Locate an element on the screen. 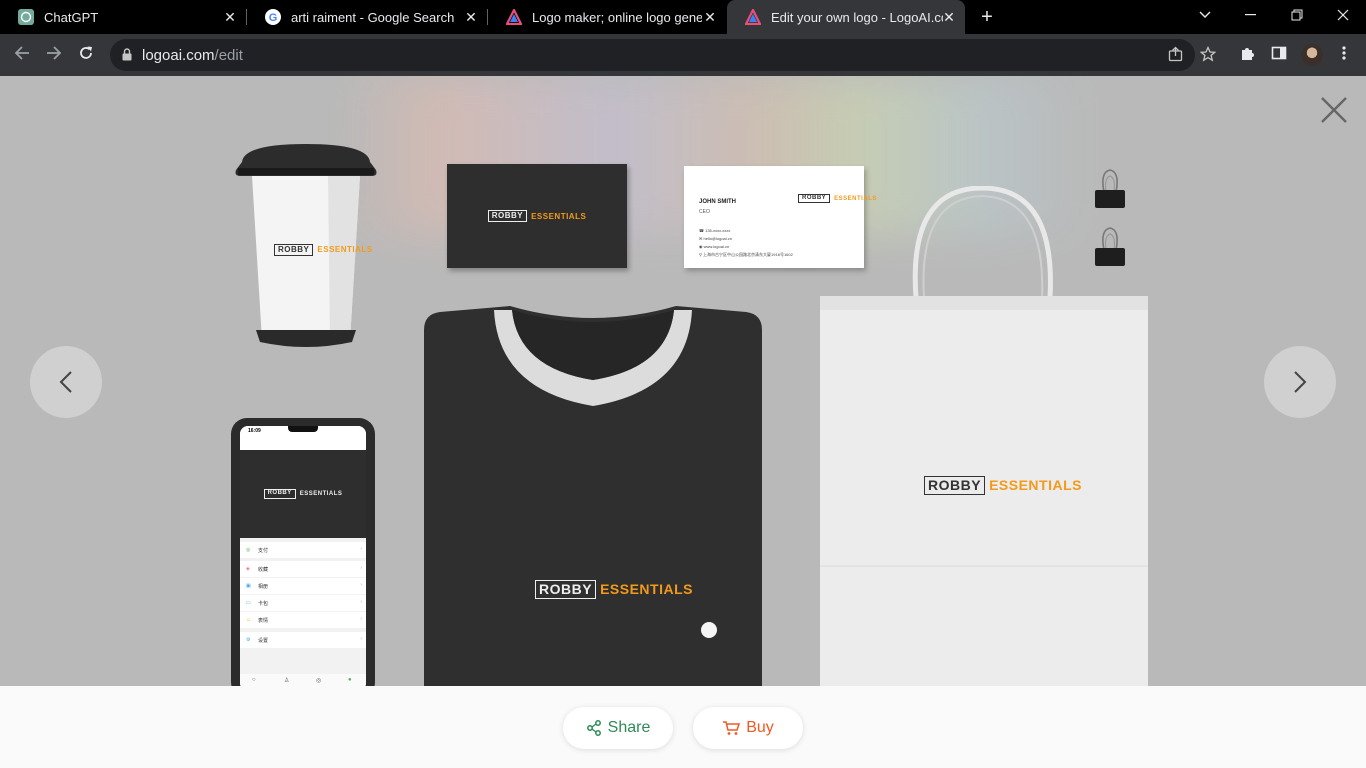 This screenshot has width=1366, height=768. url-path: /edit is located at coordinates (228, 55).